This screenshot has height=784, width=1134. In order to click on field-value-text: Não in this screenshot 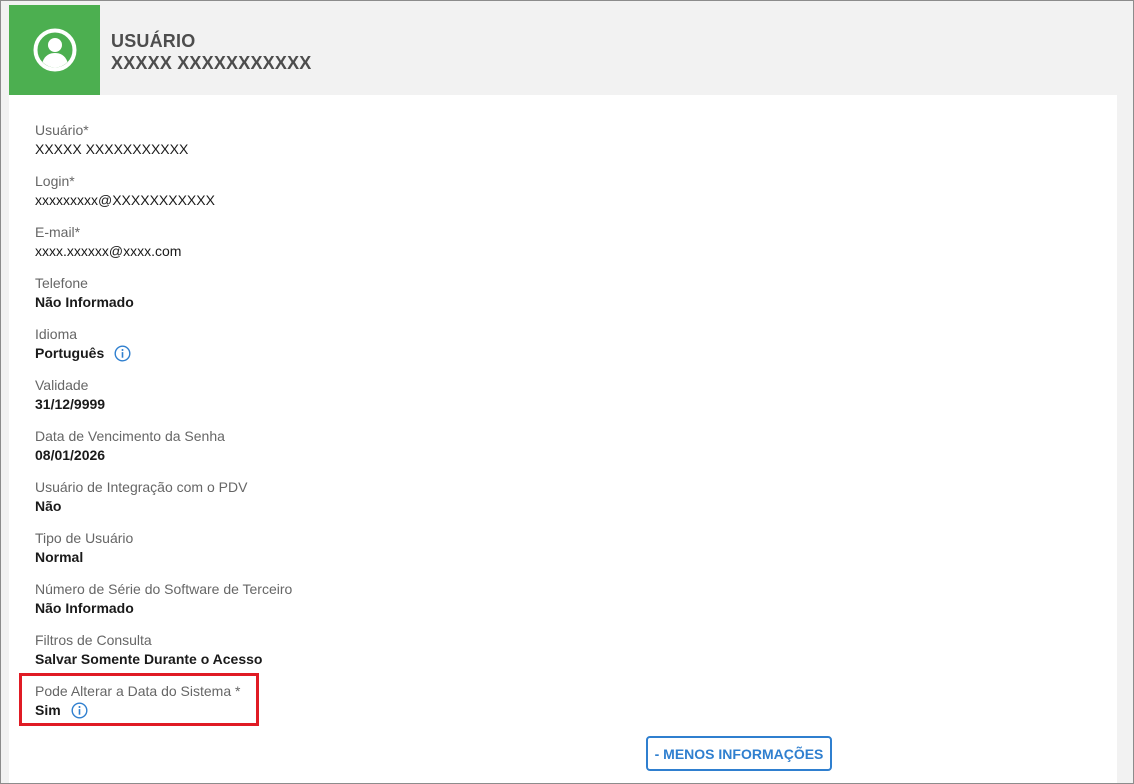, I will do `click(48, 506)`.